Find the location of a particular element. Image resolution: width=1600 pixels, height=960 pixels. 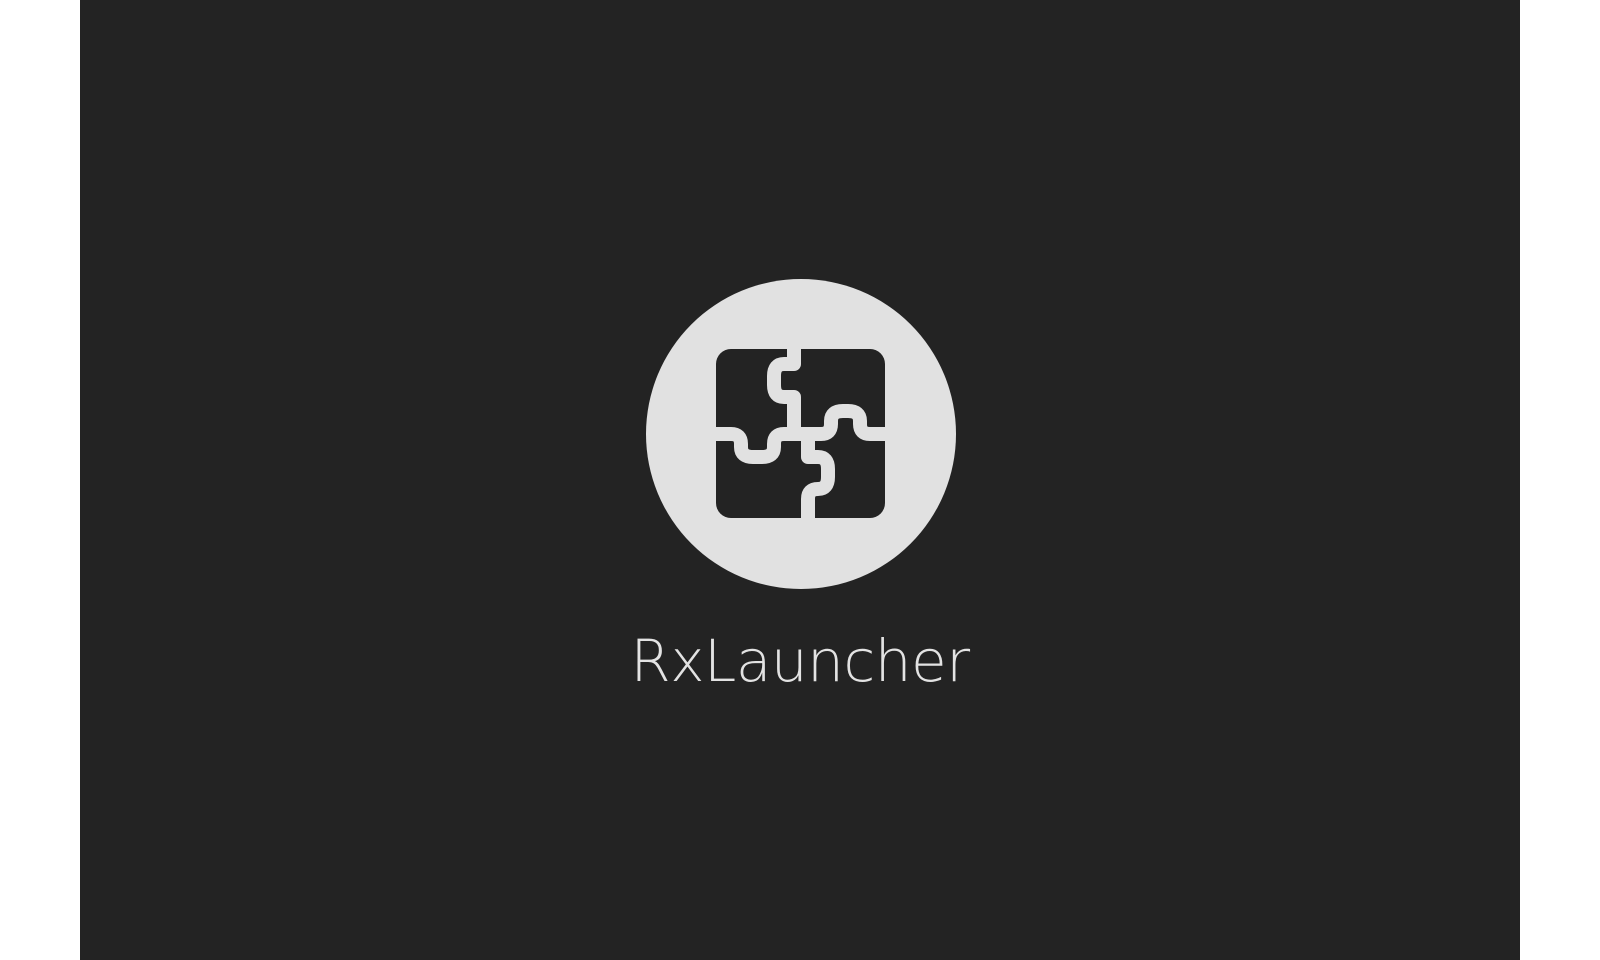

app-logo is located at coordinates (801, 434).